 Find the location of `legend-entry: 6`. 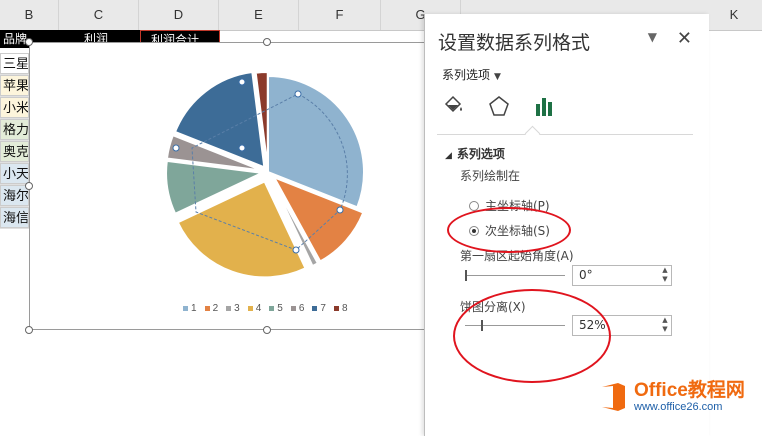

legend-entry: 6 is located at coordinates (297, 308).